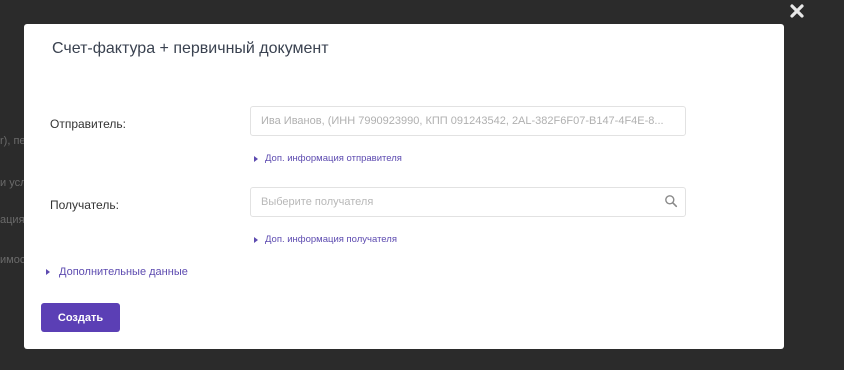  I want to click on sender-info-link-label: Доп. информация отправителя, so click(333, 158).